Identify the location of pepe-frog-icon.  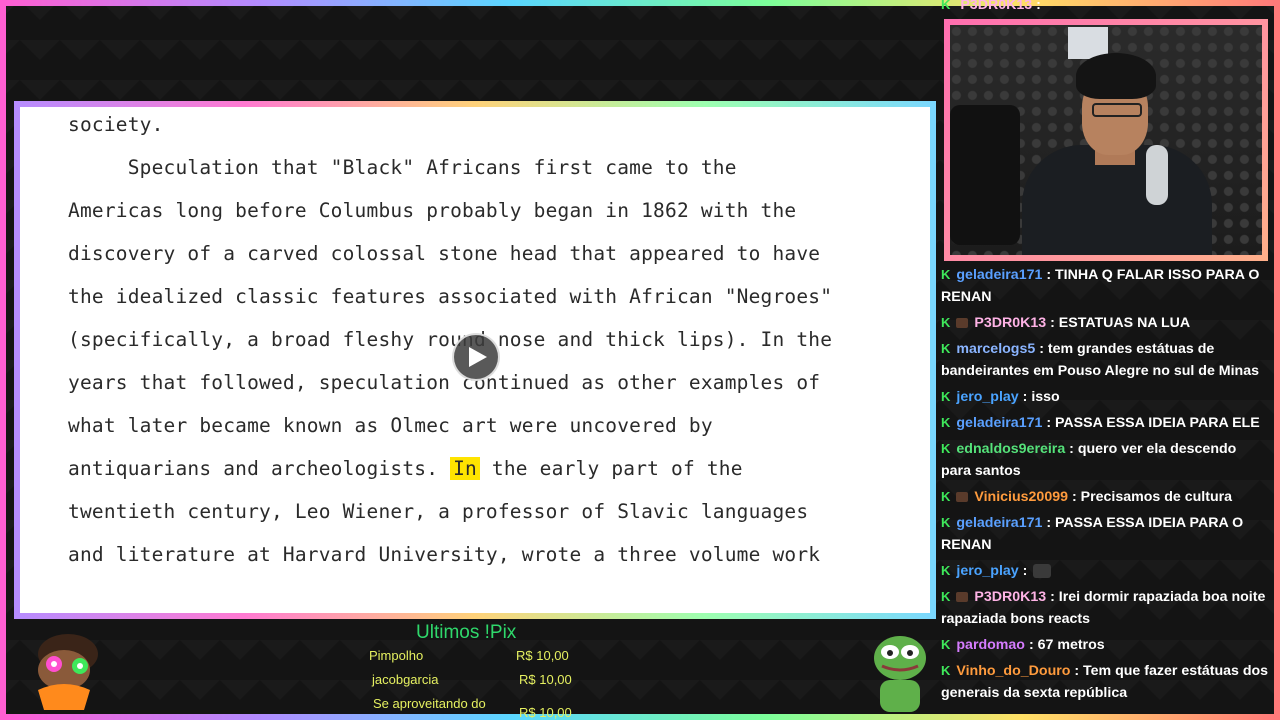
(900, 674).